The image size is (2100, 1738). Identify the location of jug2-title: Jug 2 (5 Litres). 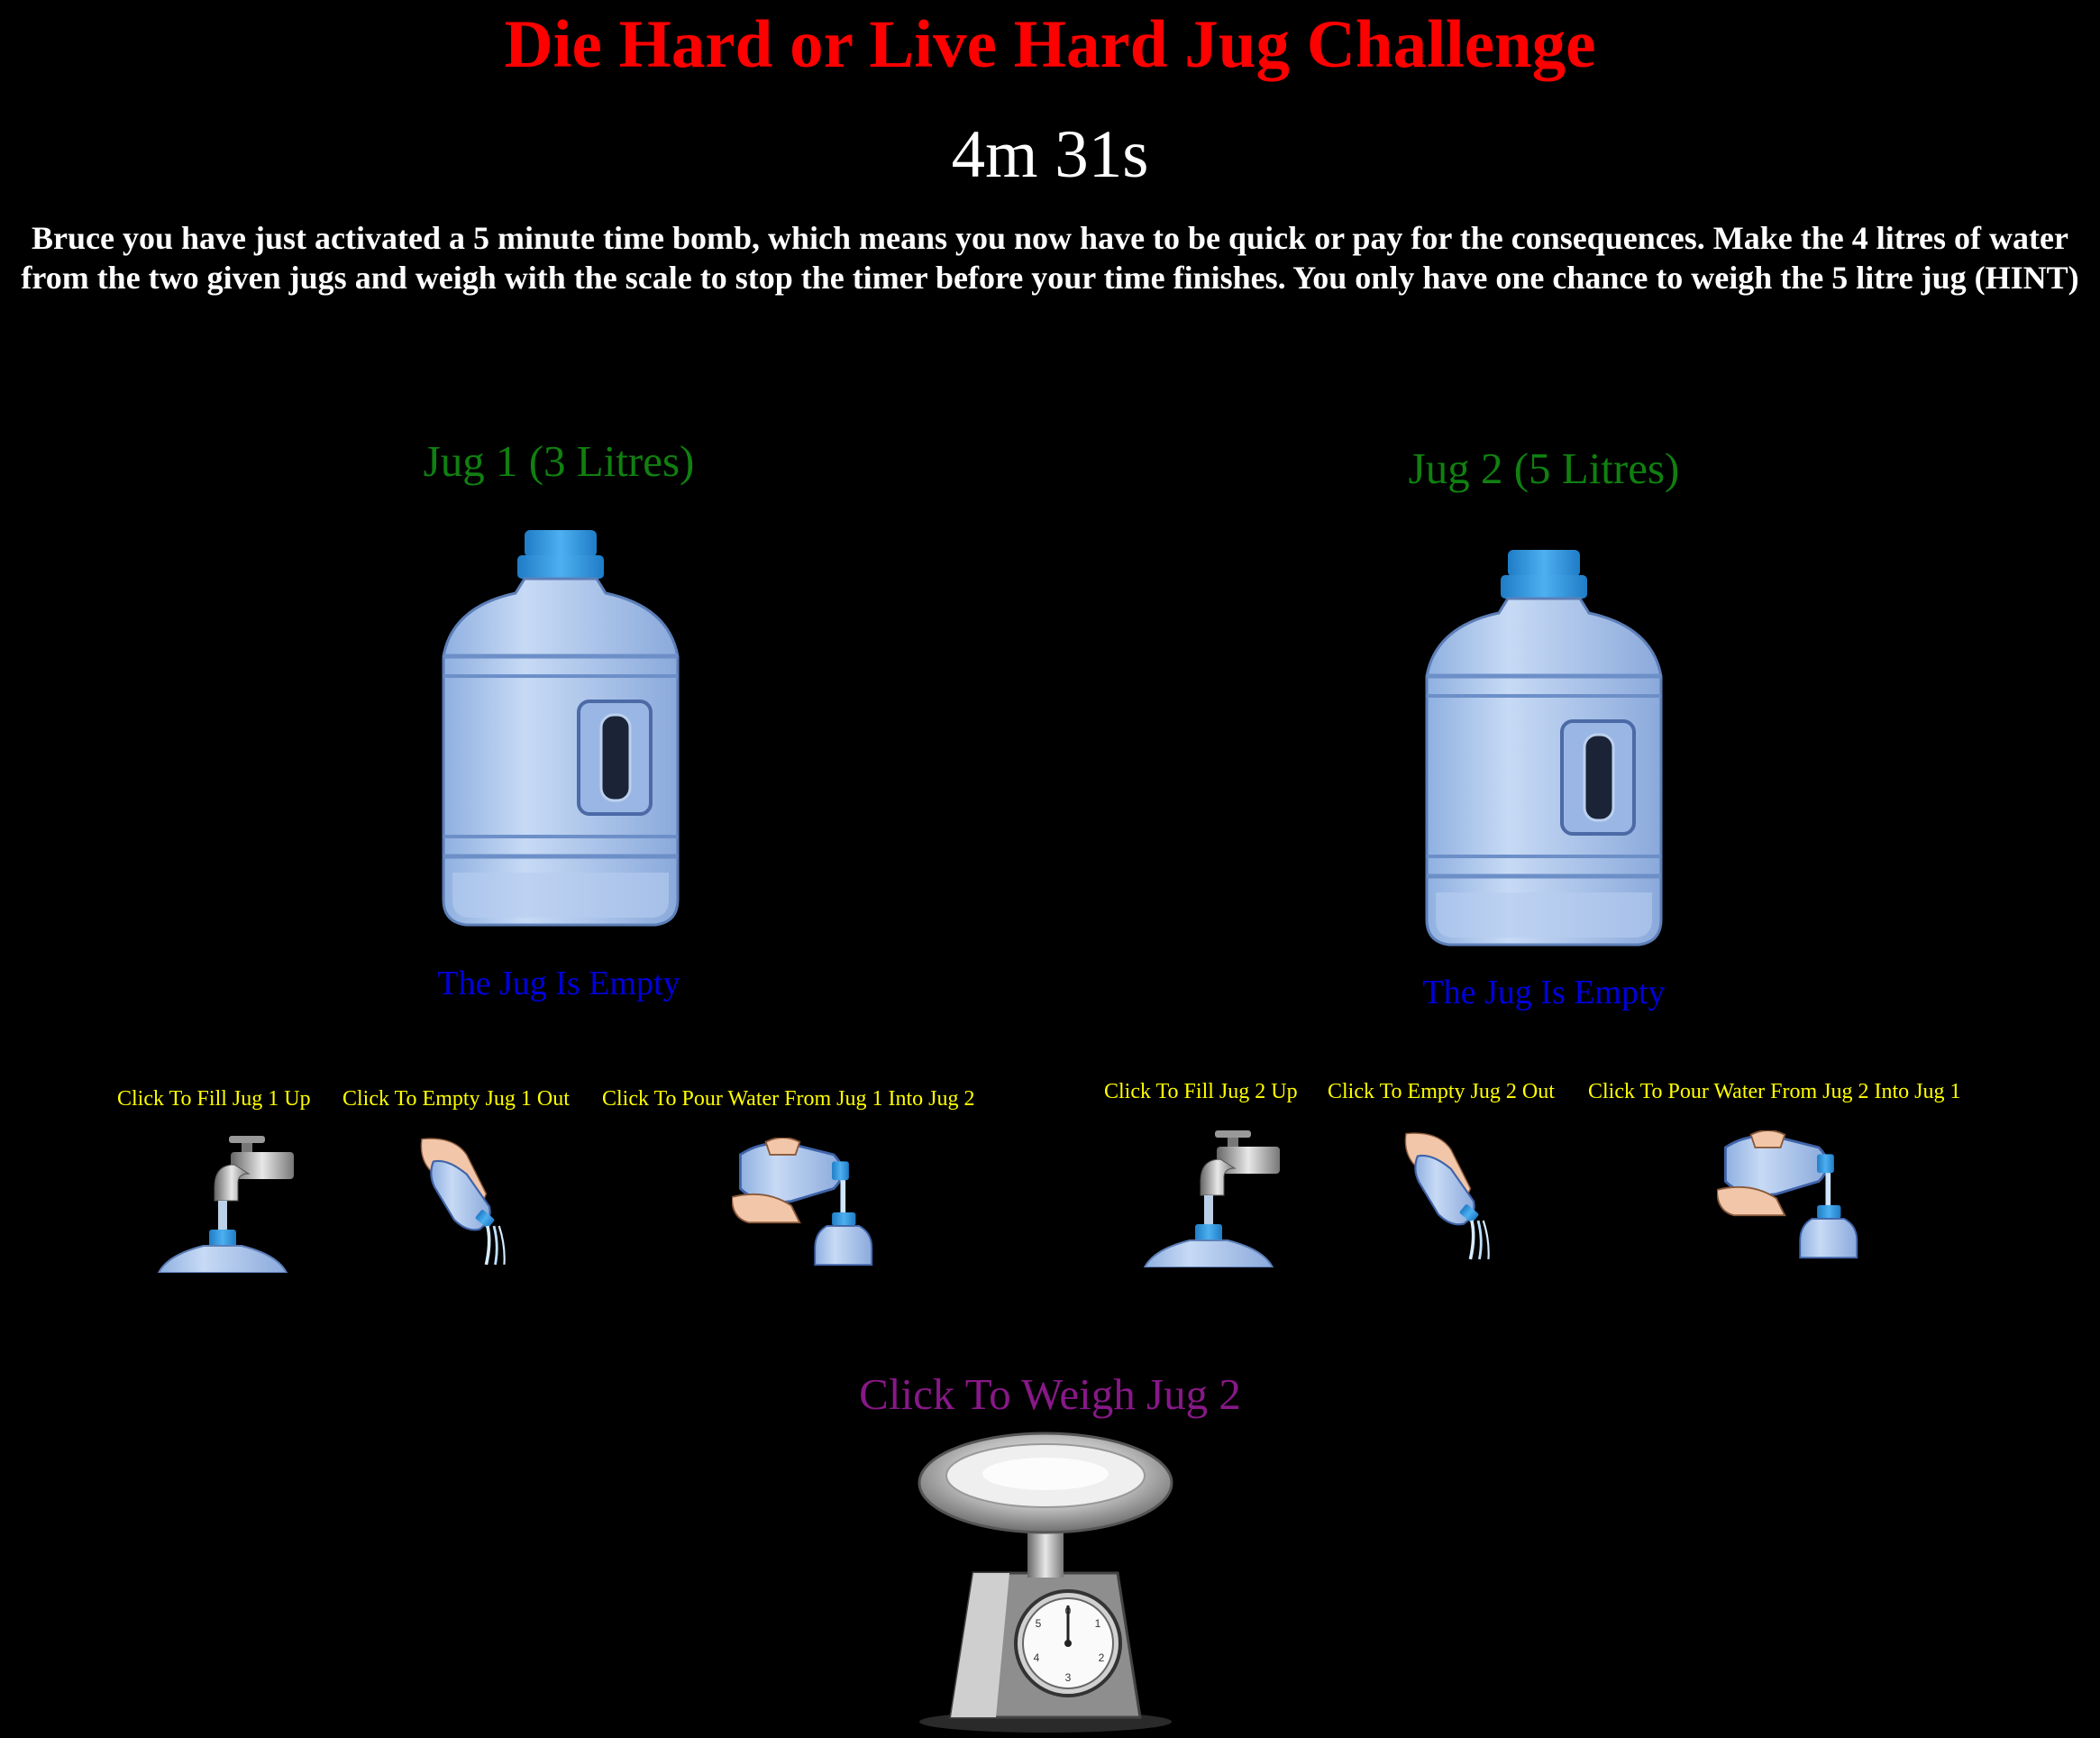
(1544, 468).